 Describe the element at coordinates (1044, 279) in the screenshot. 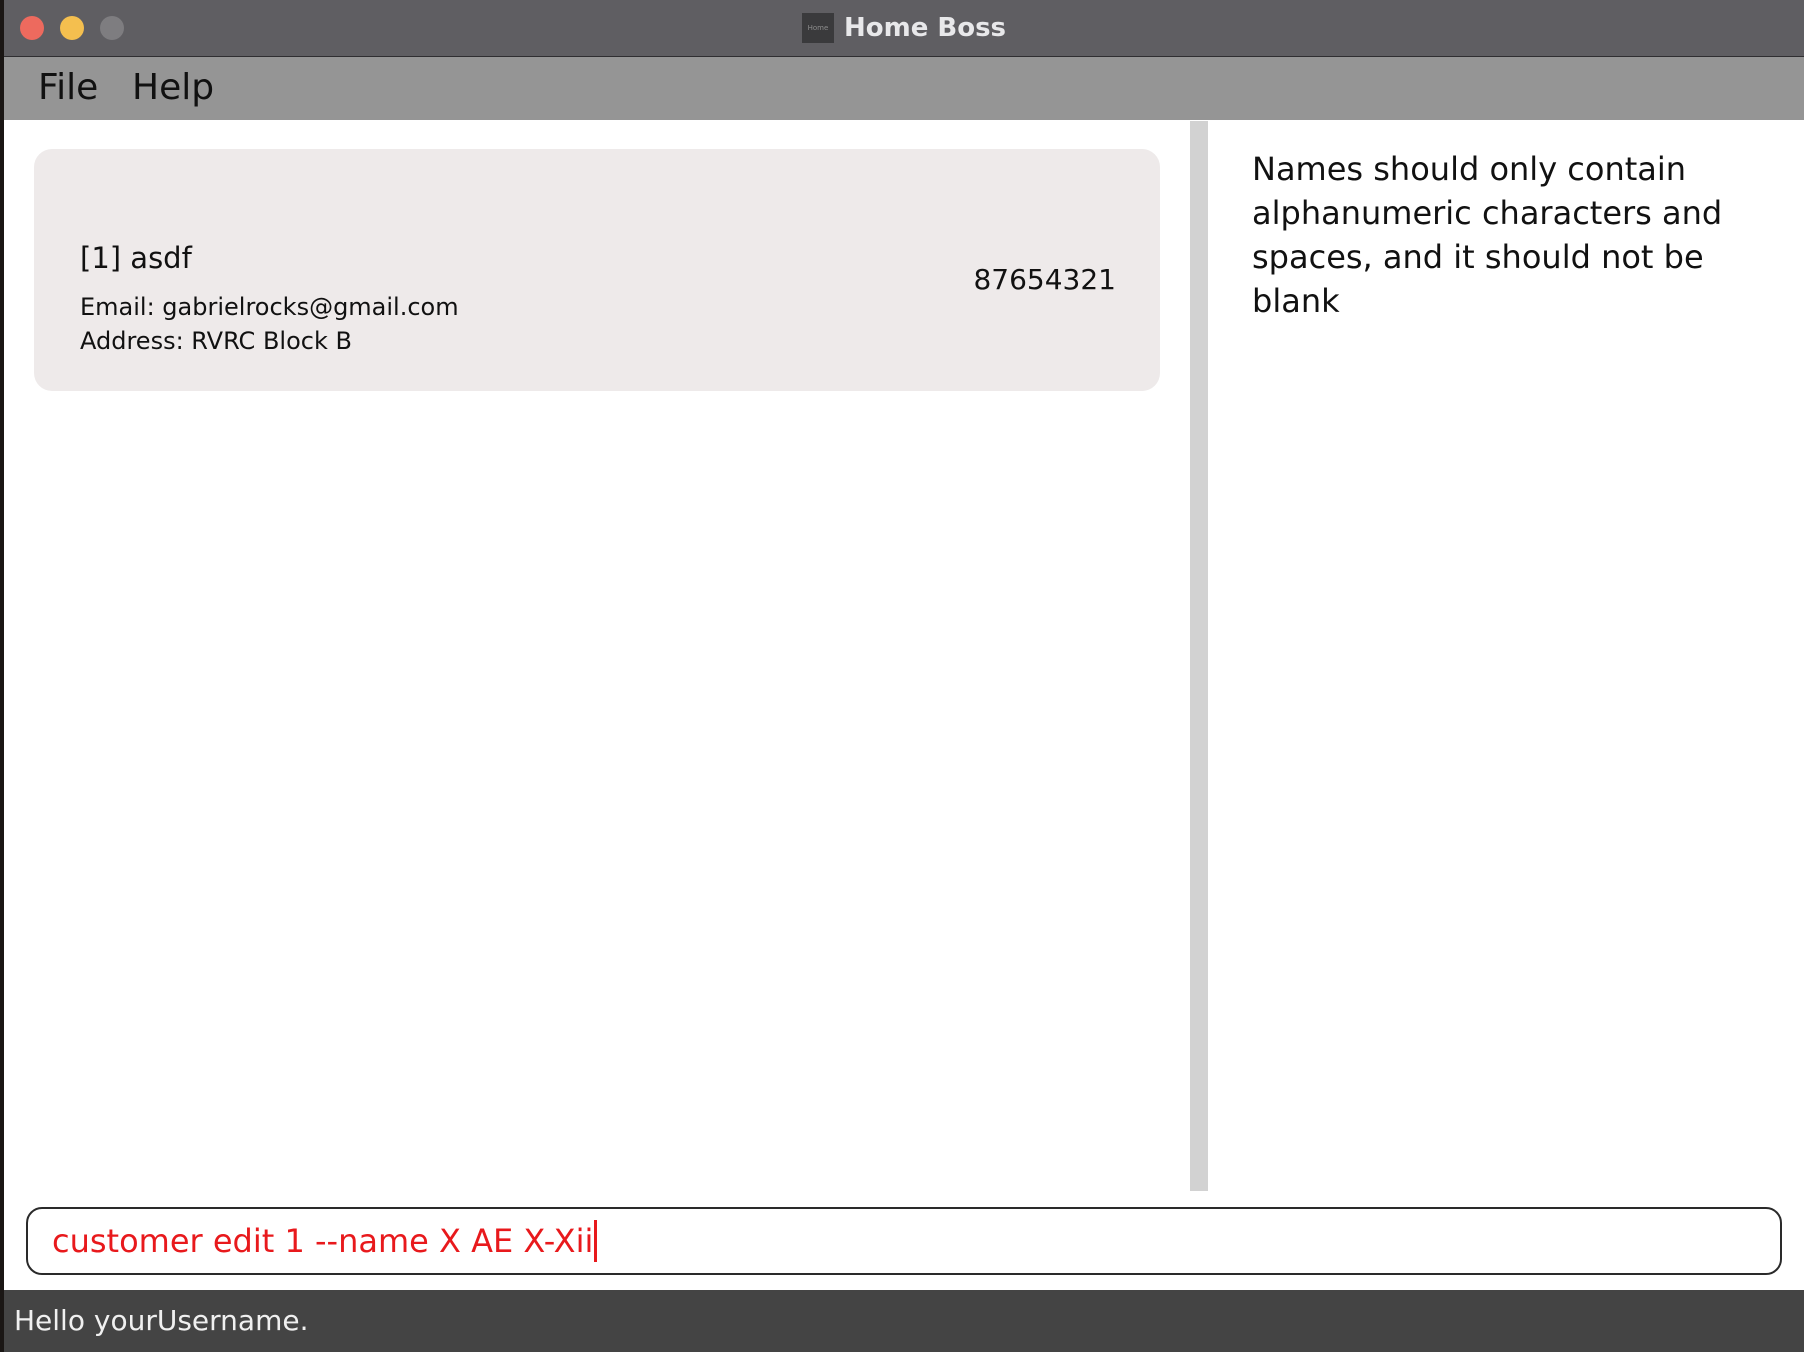

I see `customer-phone: 87654321` at that location.